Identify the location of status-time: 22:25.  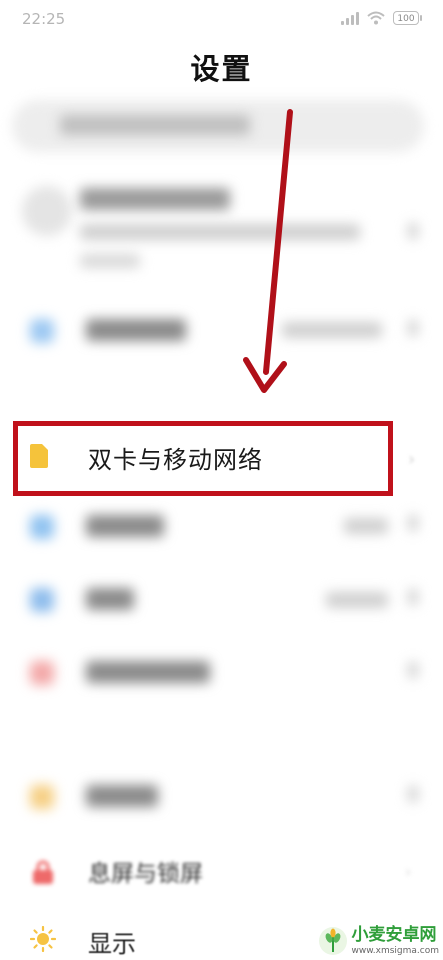
(44, 19).